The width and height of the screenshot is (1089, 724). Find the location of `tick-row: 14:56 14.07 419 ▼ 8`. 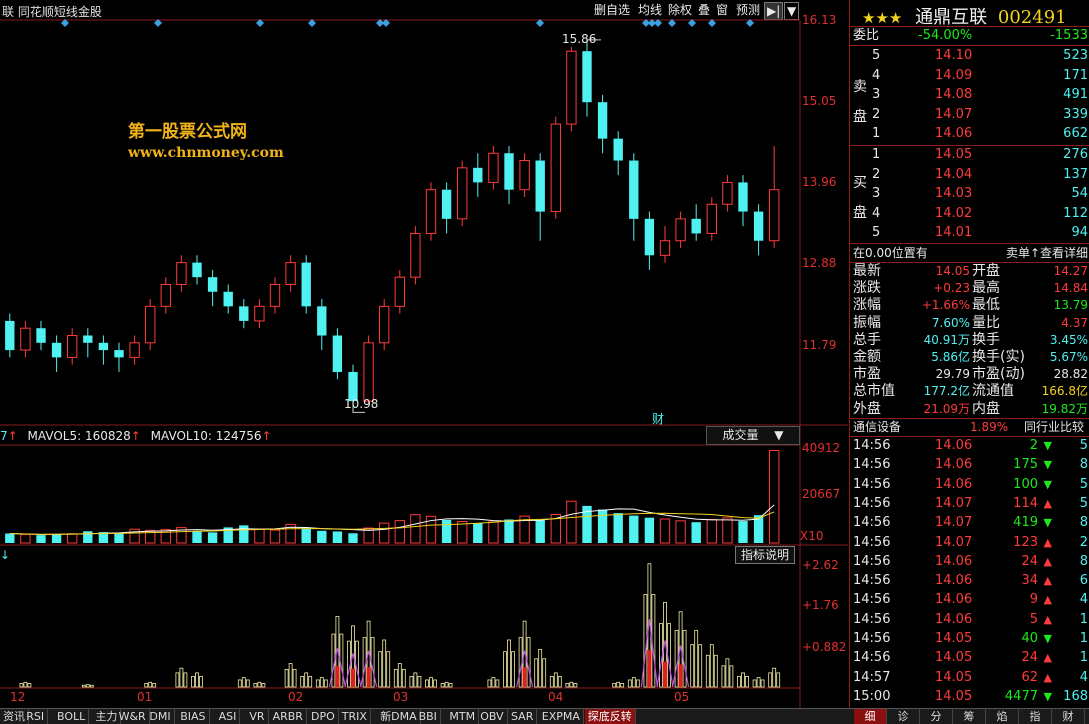

tick-row: 14:56 14.07 419 ▼ 8 is located at coordinates (969, 523).